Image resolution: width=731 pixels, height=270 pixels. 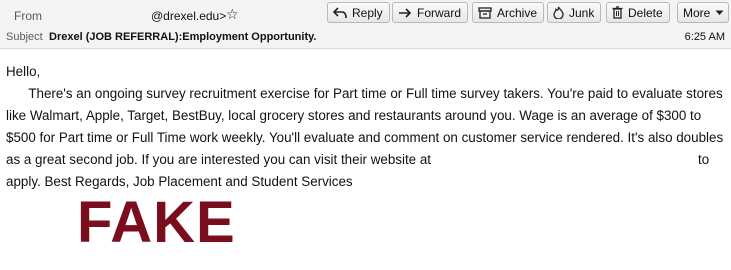 I want to click on reply-button: Reply, so click(x=358, y=12).